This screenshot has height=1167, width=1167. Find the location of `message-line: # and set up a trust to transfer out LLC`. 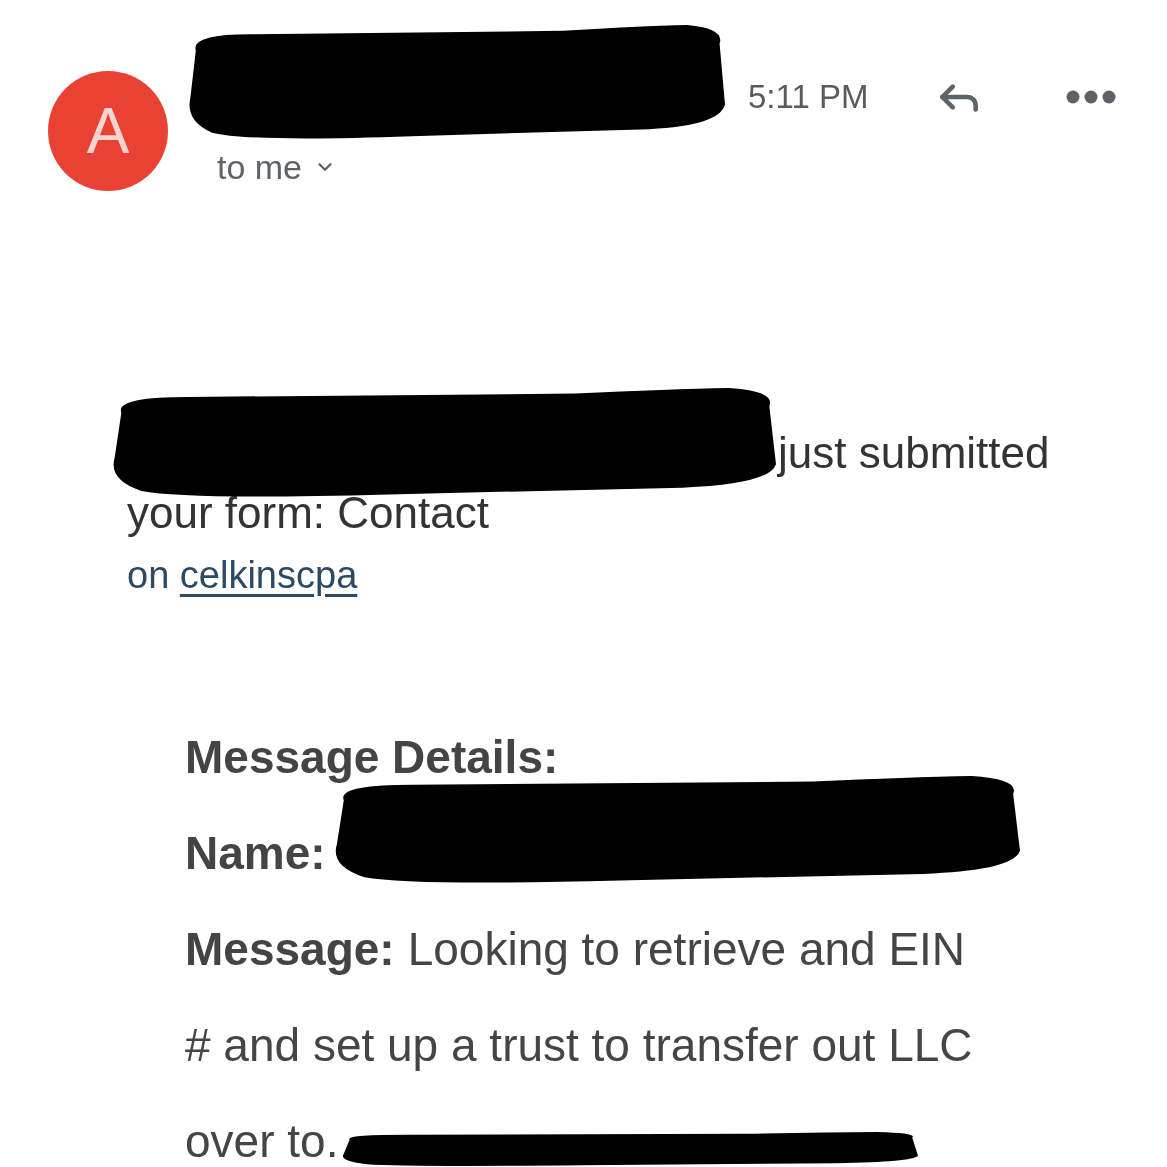

message-line: # and set up a trust to transfer out LLC is located at coordinates (579, 1045).